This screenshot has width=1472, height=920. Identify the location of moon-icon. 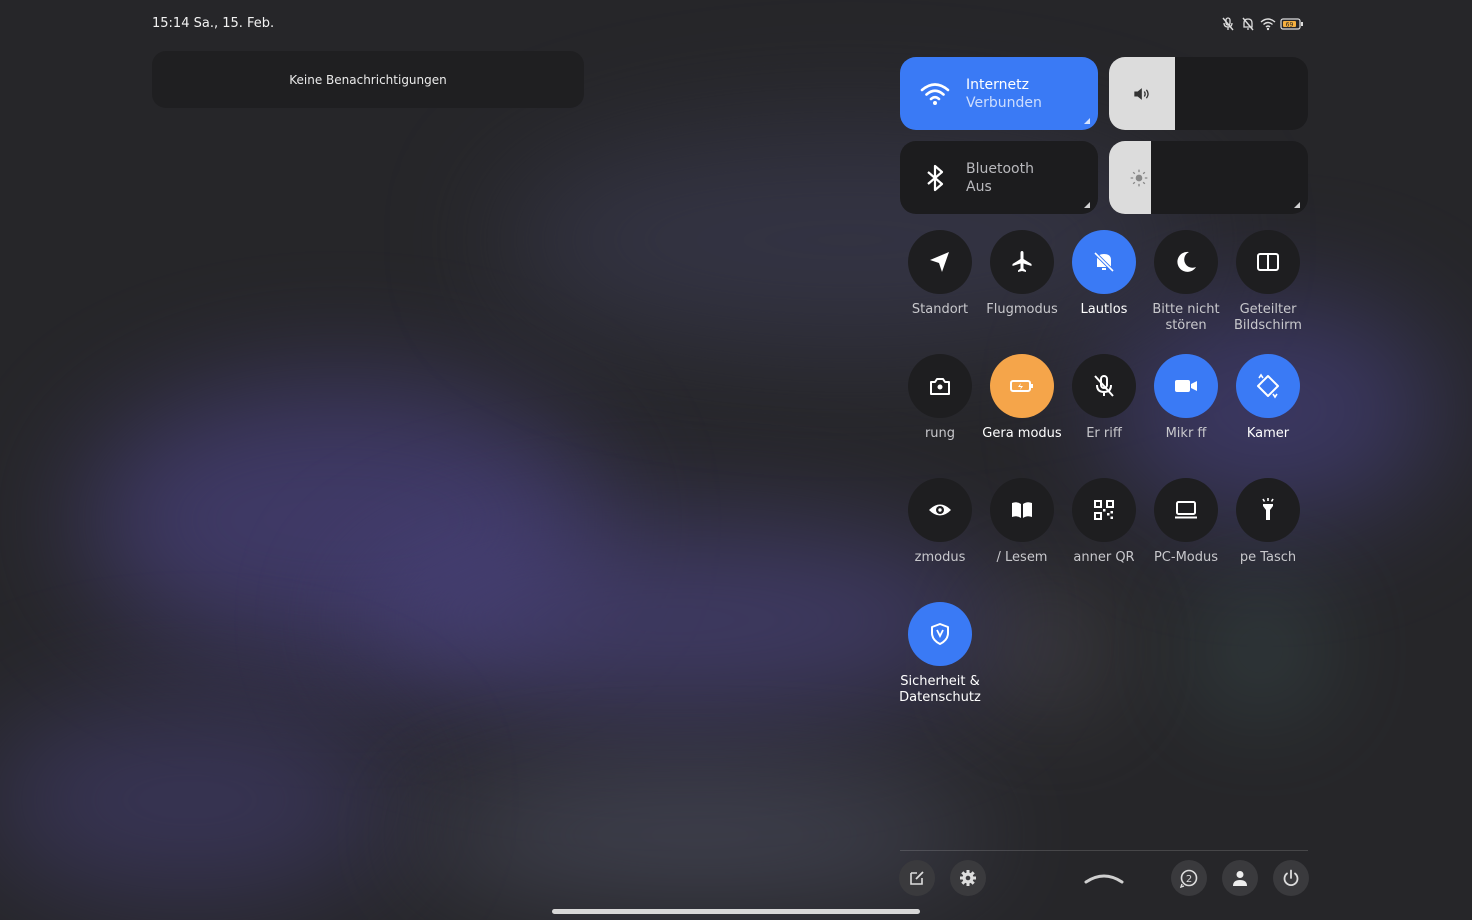
(1186, 261).